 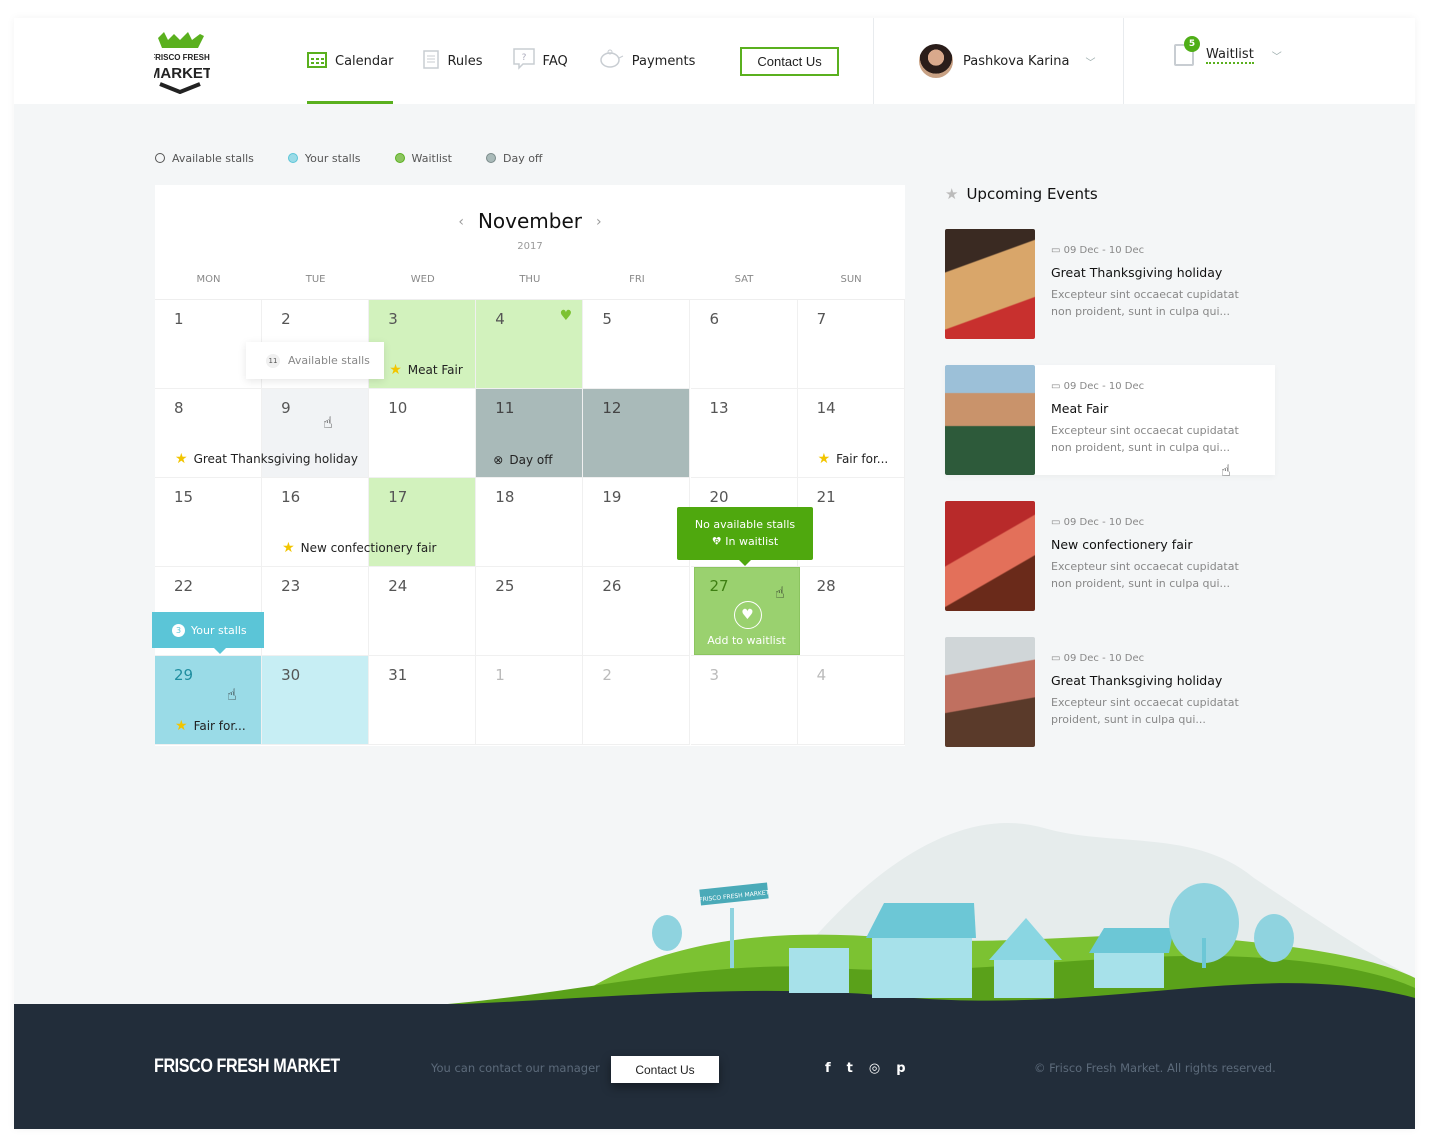 I want to click on calendar-day: 25, so click(x=530, y=611).